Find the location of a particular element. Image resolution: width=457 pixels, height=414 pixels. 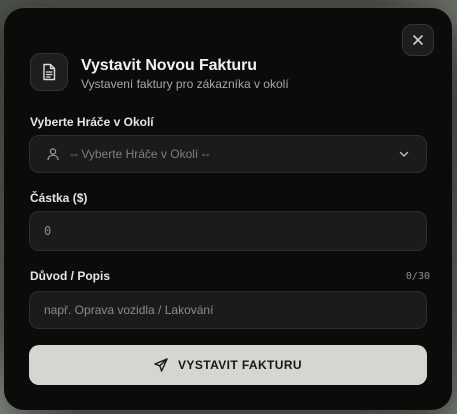

reason-field-box is located at coordinates (228, 310).